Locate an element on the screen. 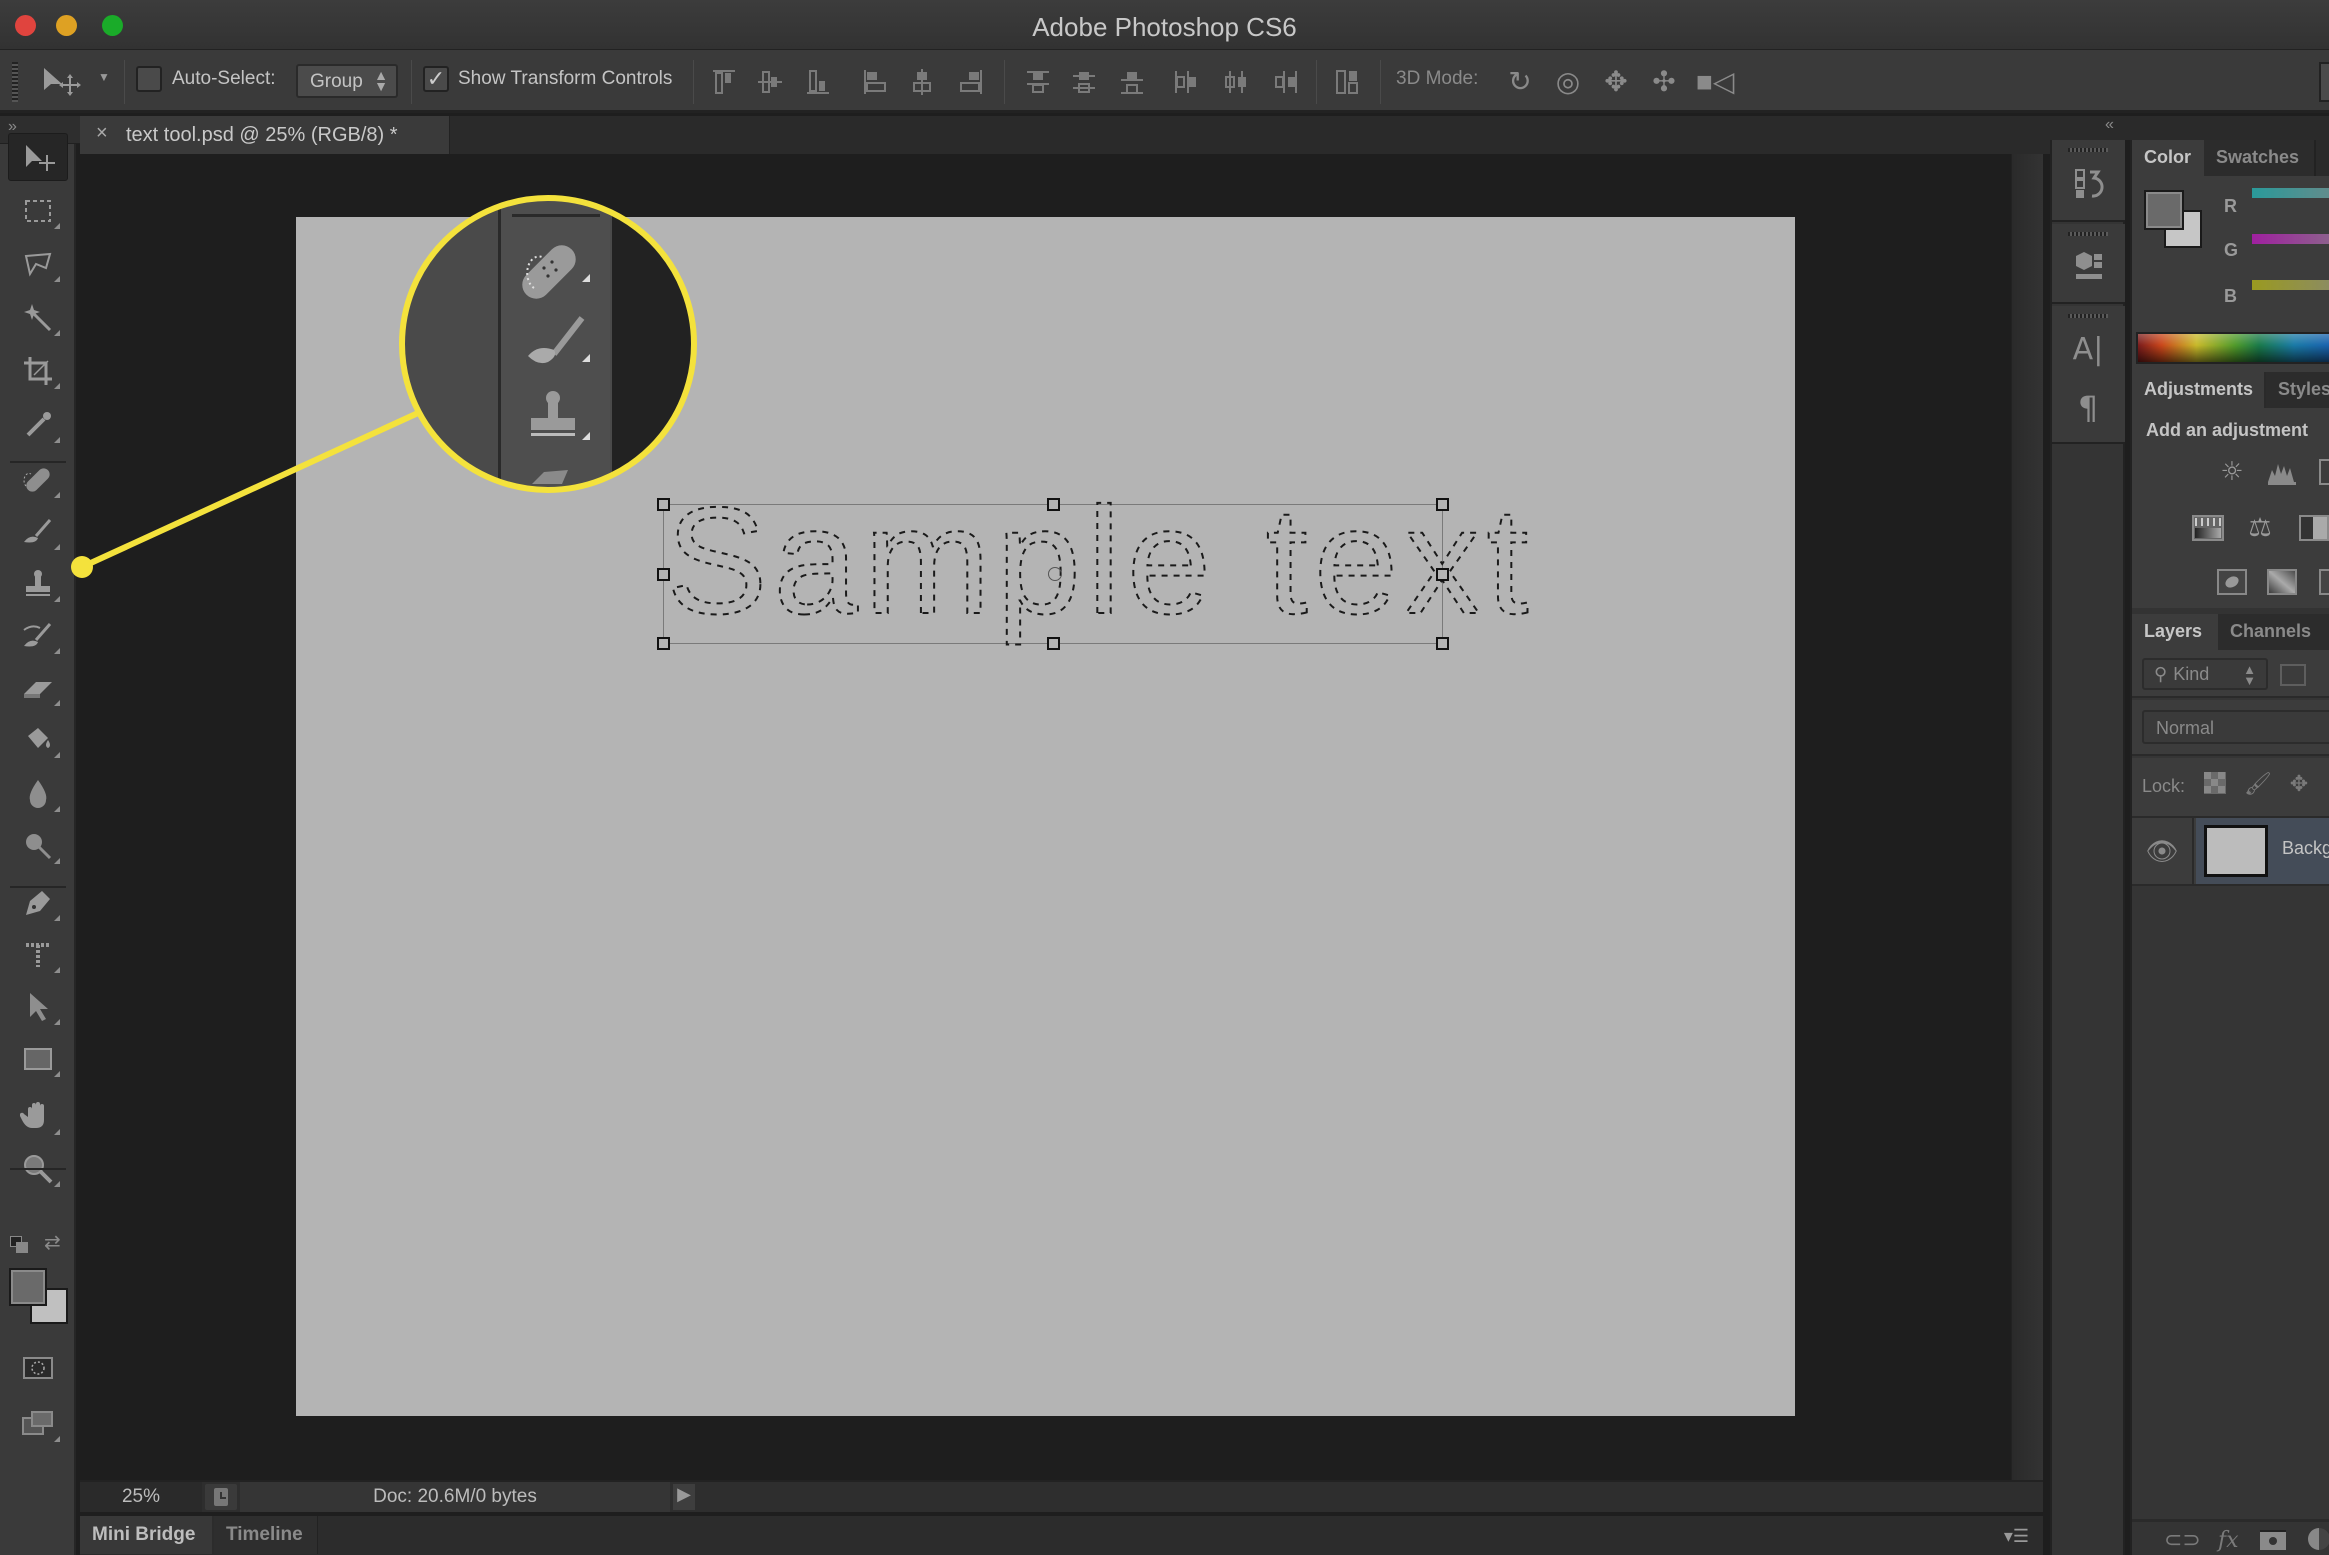  transform-handle-right is located at coordinates (1442, 574).